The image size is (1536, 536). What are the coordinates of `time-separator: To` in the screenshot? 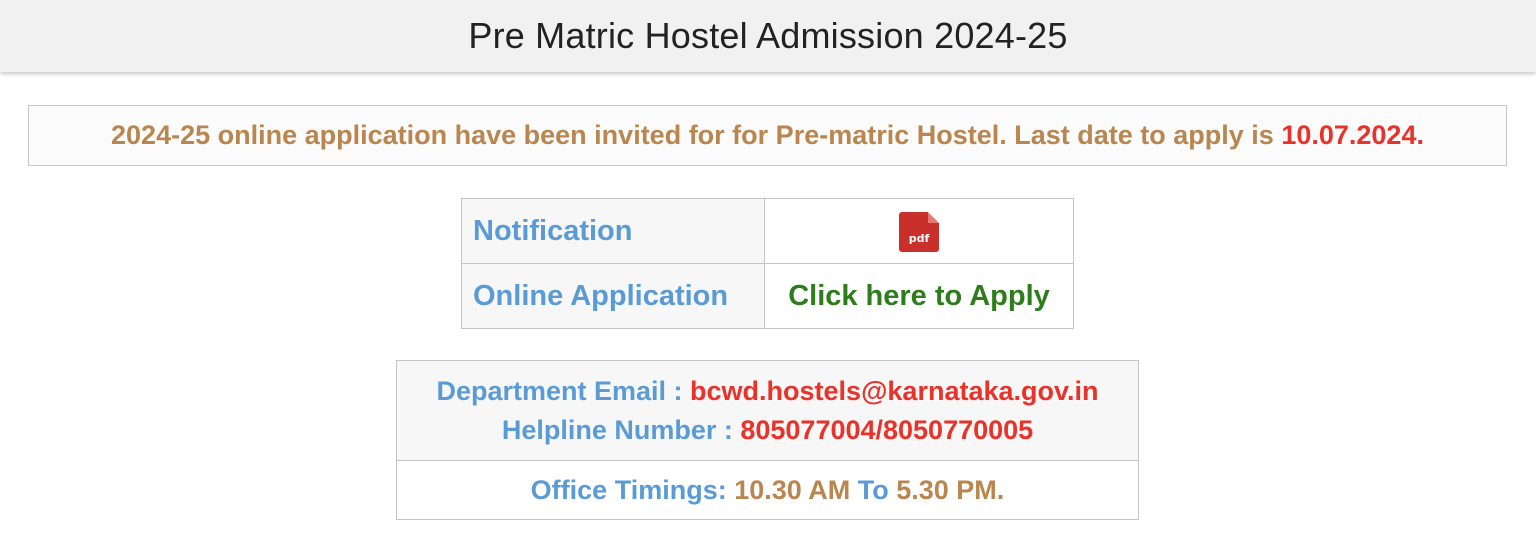 It's located at (873, 489).